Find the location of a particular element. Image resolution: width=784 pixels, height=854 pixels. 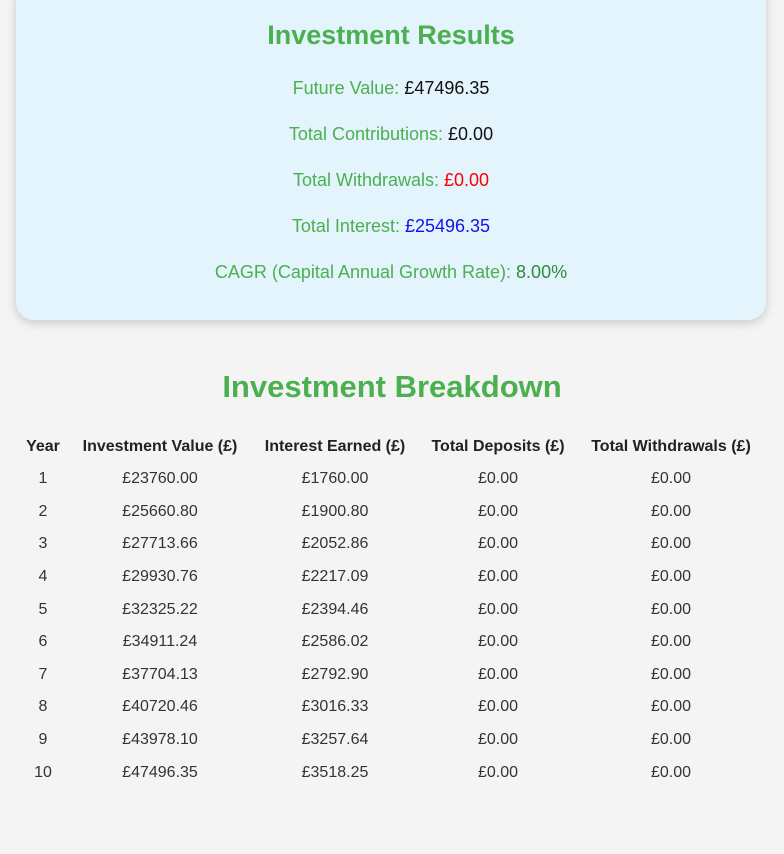

cagr-value: 8.00% is located at coordinates (542, 272).